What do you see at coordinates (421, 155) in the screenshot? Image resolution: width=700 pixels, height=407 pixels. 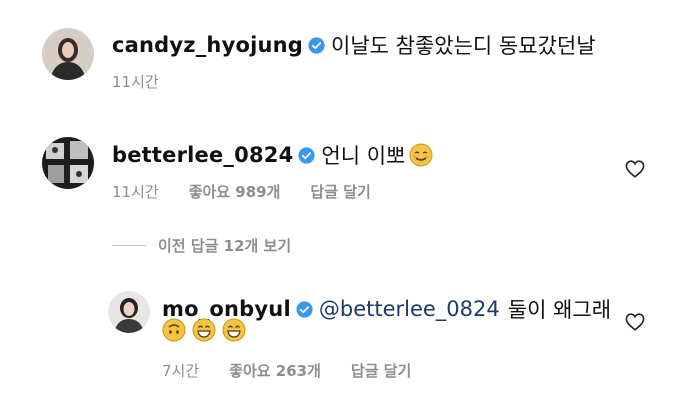 I see `relieved-smile-emoji` at bounding box center [421, 155].